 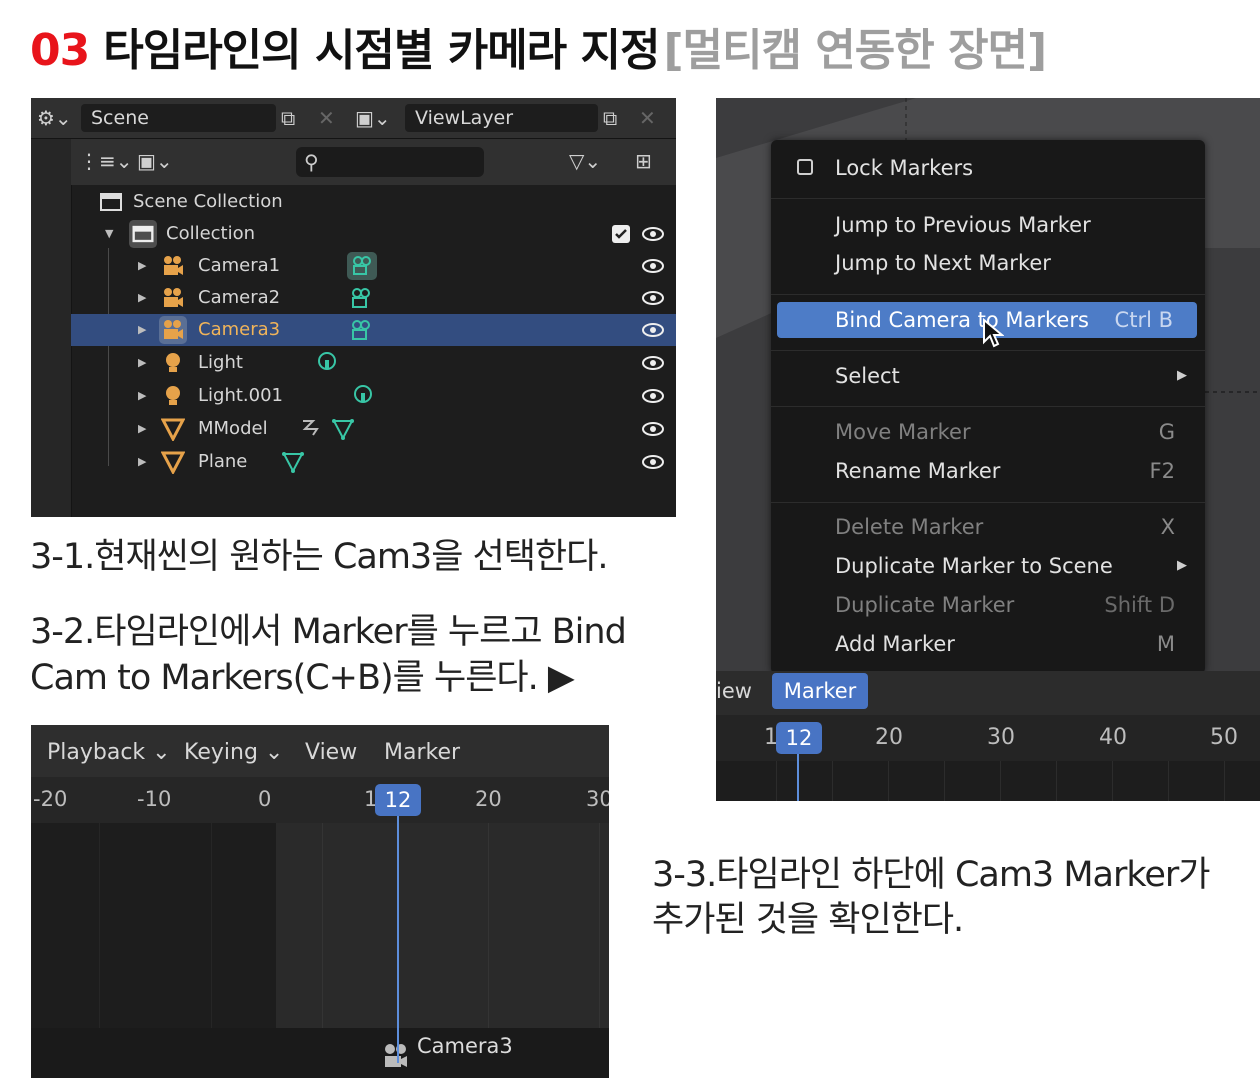 What do you see at coordinates (805, 167) in the screenshot?
I see `lock-markers-checkbox` at bounding box center [805, 167].